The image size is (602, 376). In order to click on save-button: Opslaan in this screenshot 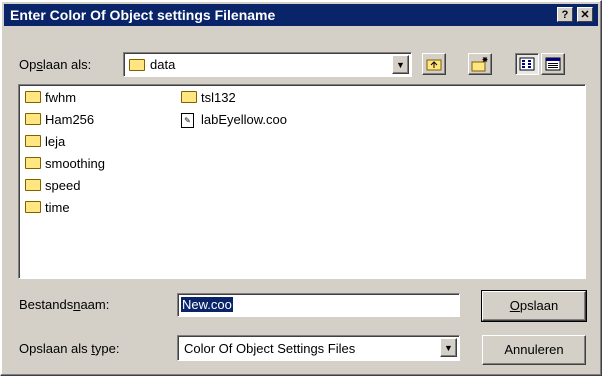, I will do `click(534, 306)`.